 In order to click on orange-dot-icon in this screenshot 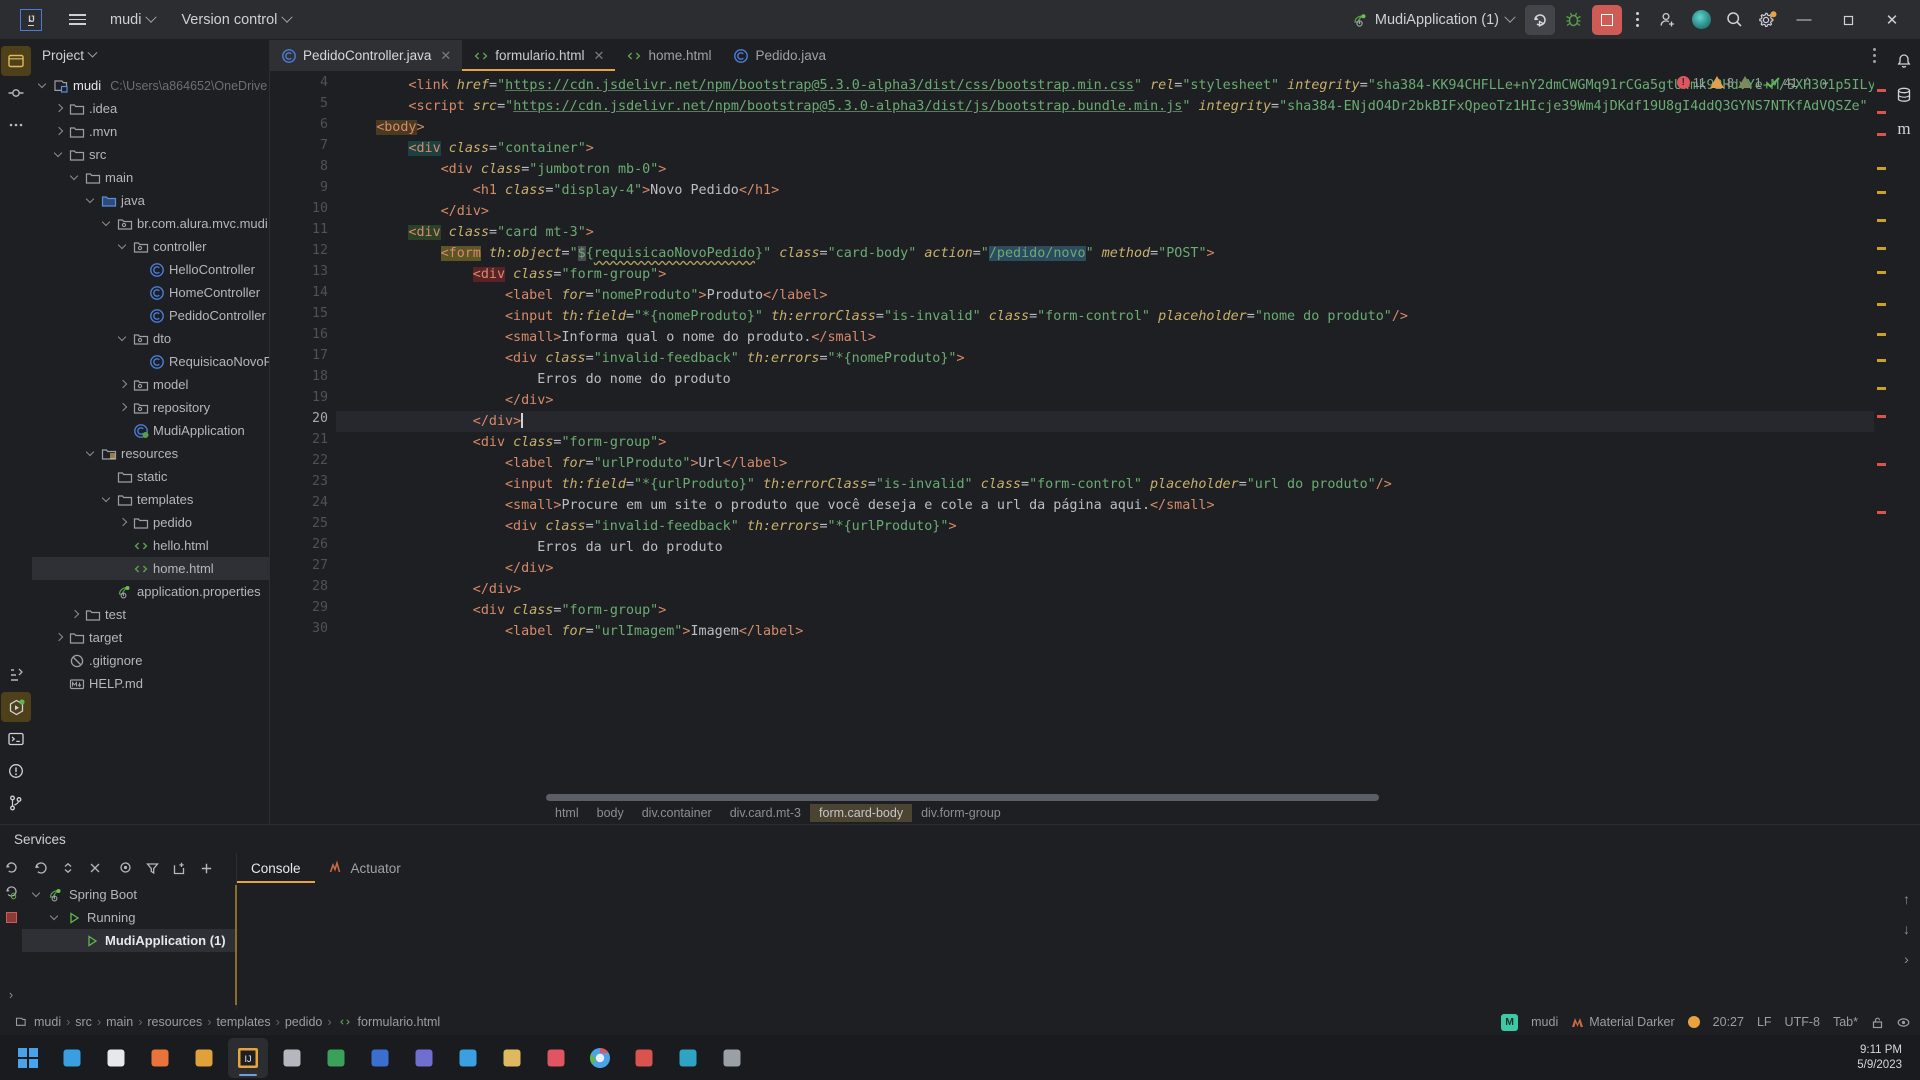, I will do `click(1693, 1022)`.